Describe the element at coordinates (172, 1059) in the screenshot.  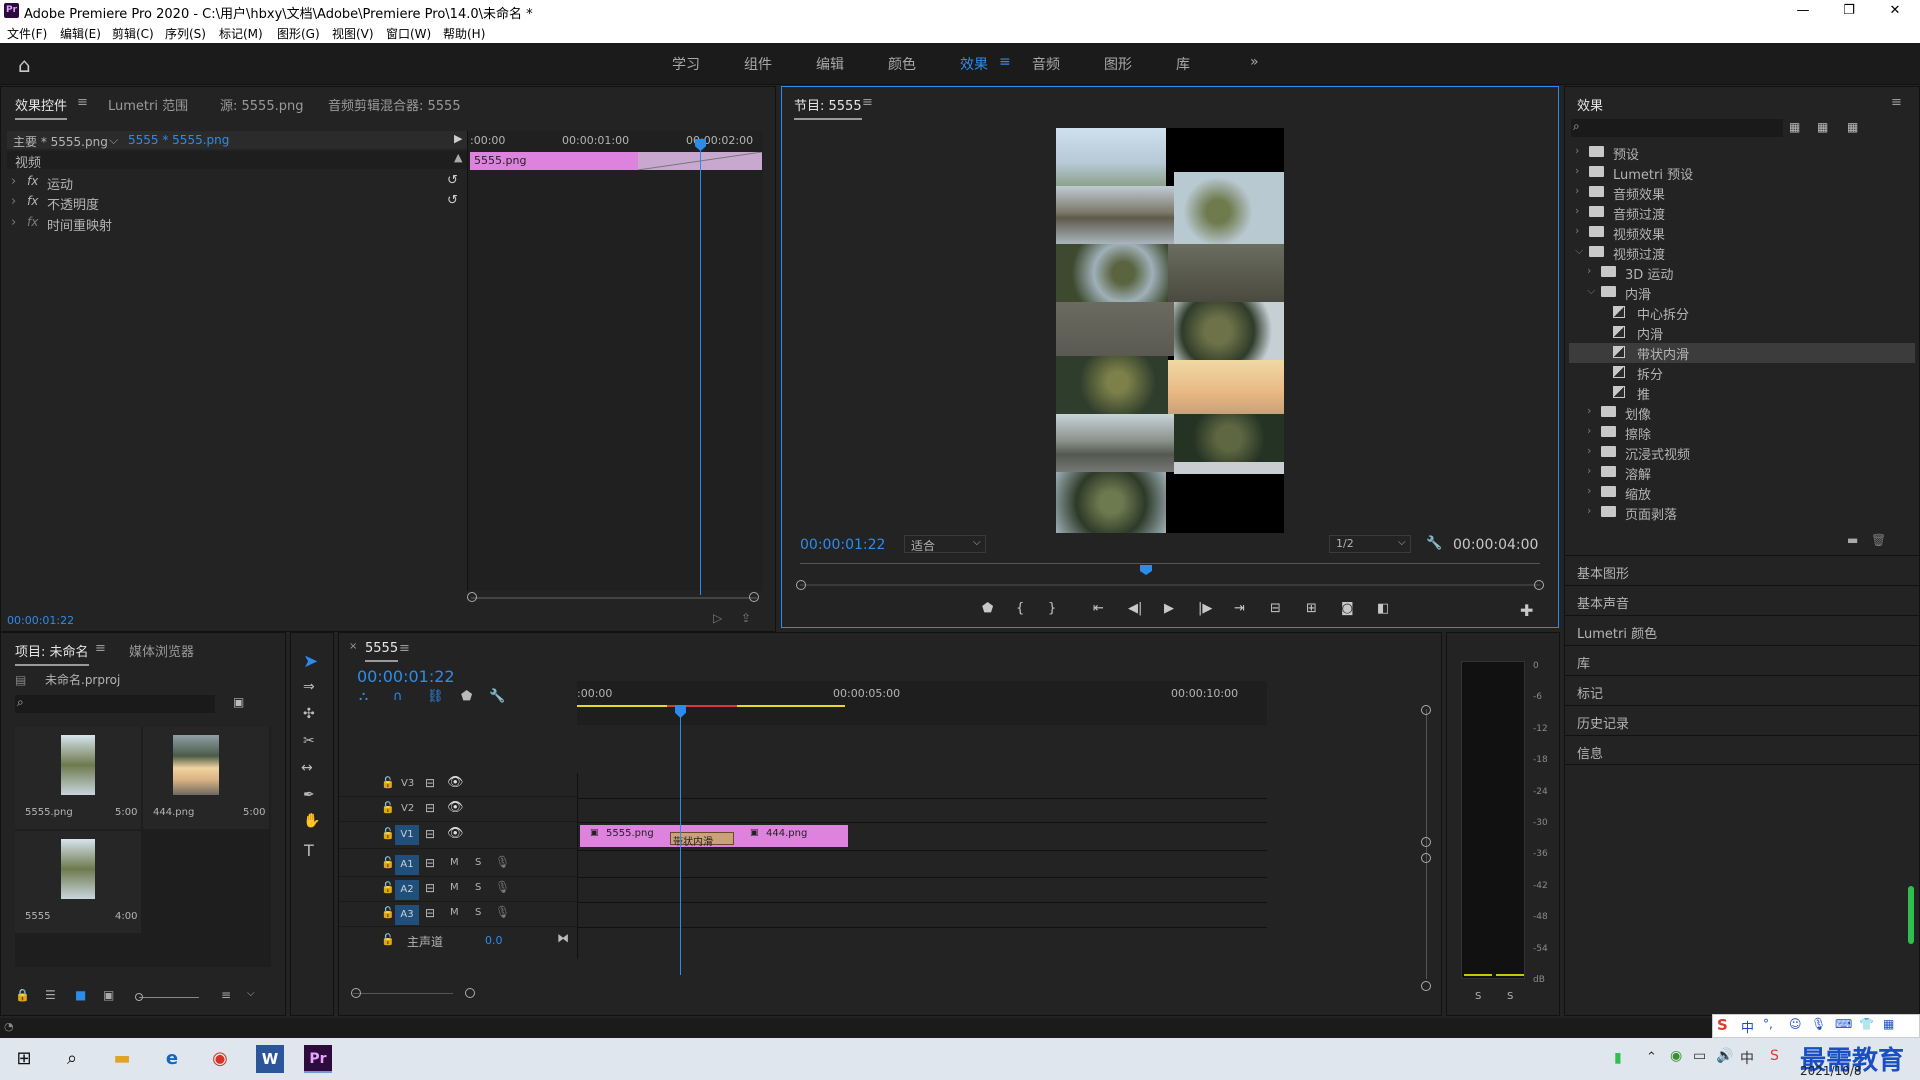
I see `edge-browser-icon: e` at that location.